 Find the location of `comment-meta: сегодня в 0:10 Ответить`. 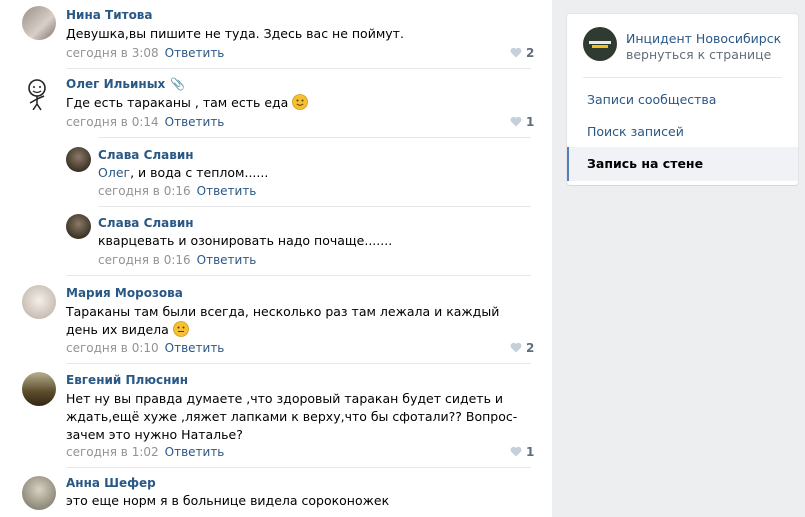

comment-meta: сегодня в 0:10 Ответить is located at coordinates (145, 348).